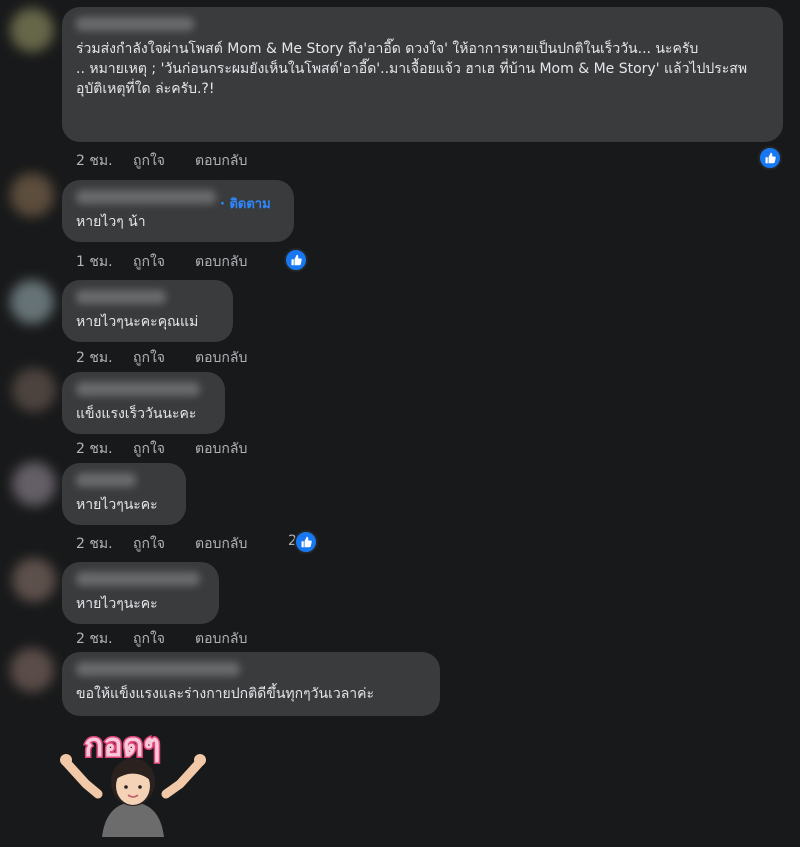  Describe the element at coordinates (122, 745) in the screenshot. I see `sticker-text: กอดๆ` at that location.